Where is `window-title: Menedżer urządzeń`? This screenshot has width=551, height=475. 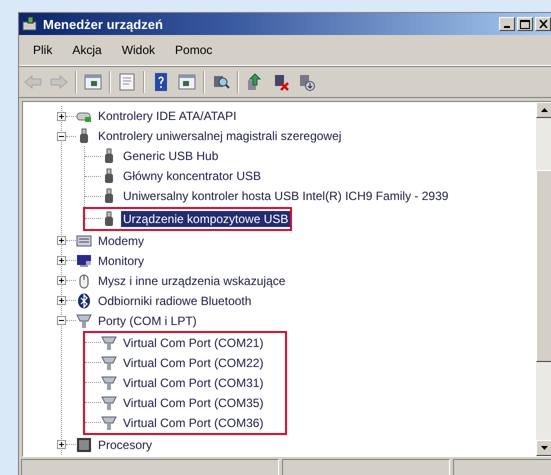 window-title: Menedżer urządzeń is located at coordinates (103, 24).